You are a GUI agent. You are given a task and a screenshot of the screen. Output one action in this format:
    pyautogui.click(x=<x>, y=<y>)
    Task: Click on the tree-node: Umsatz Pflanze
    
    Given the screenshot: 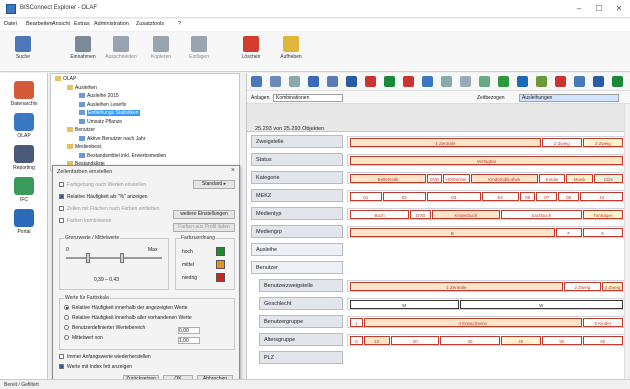 What is the action you would take?
    pyautogui.click(x=100, y=122)
    